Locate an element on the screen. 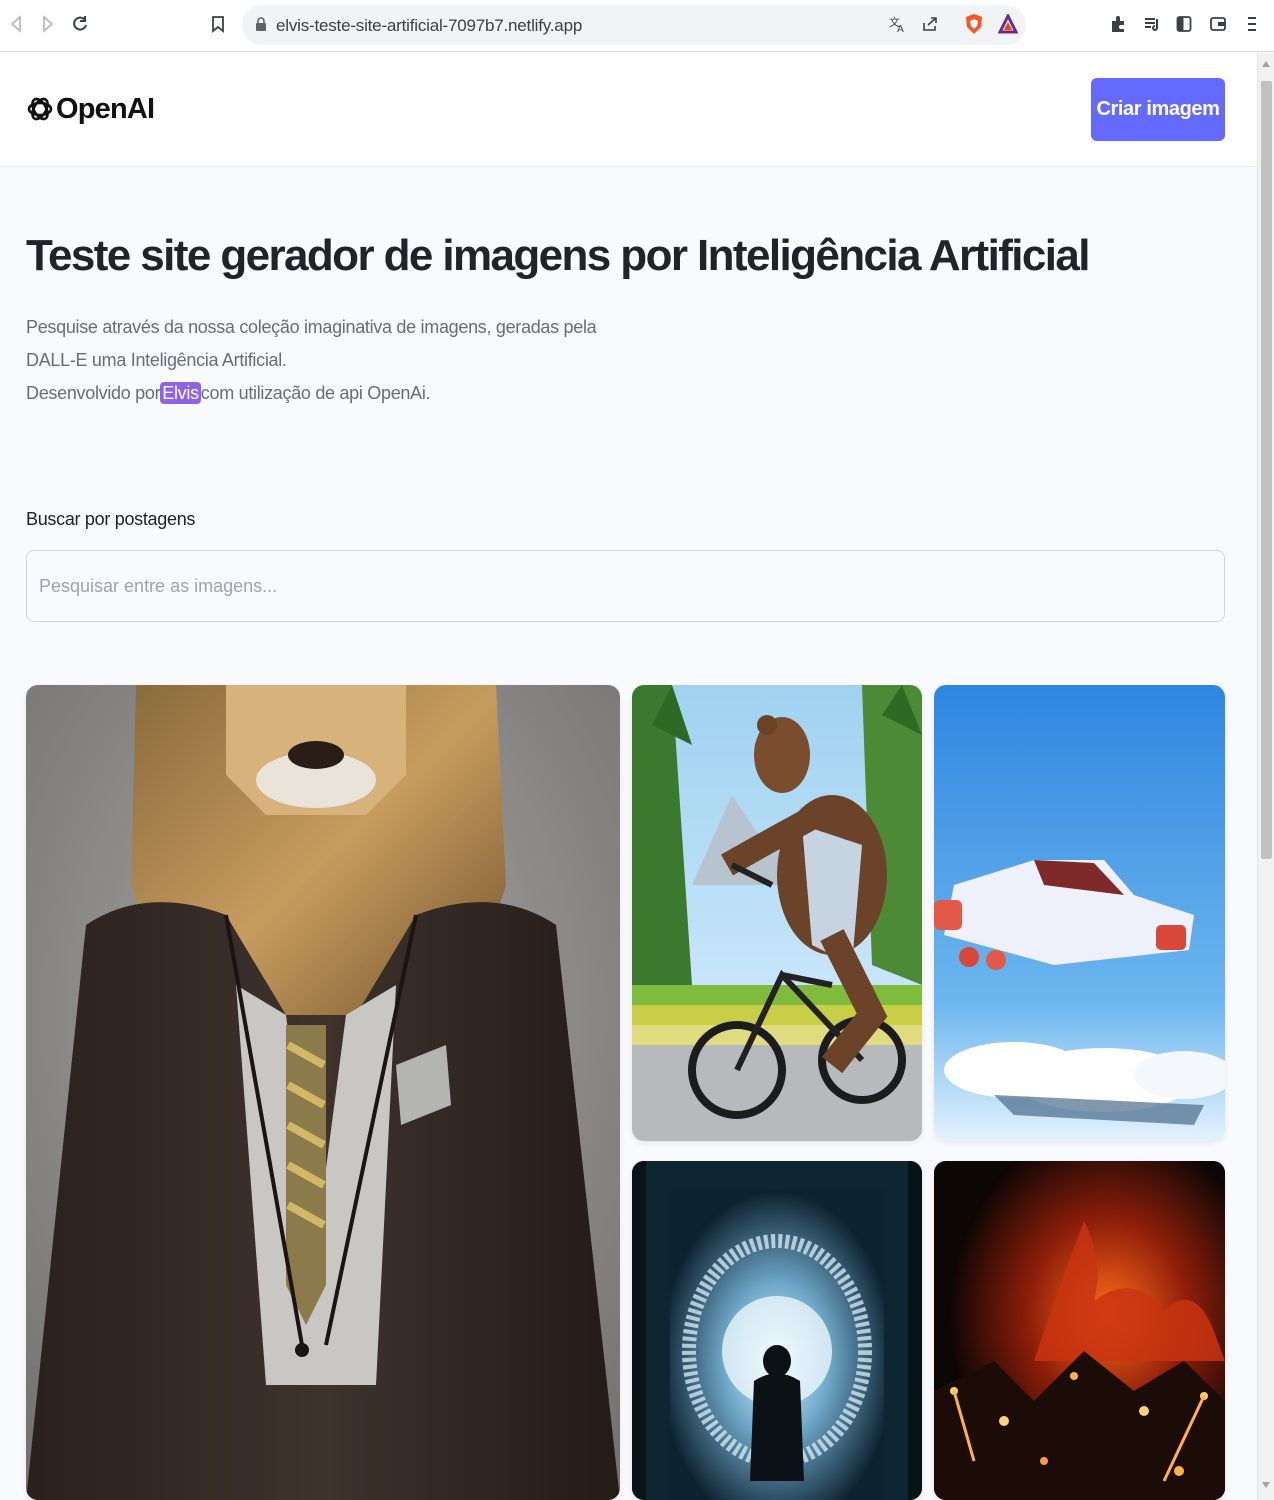  create-image-button: Criar imagem is located at coordinates (1158, 109).